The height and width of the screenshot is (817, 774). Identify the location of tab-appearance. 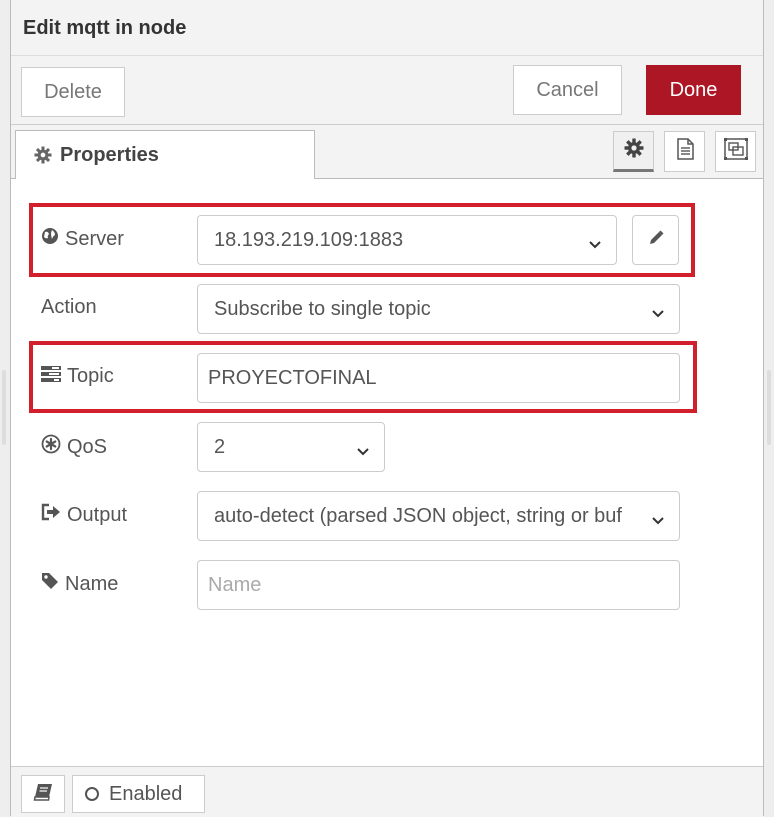
(735, 151).